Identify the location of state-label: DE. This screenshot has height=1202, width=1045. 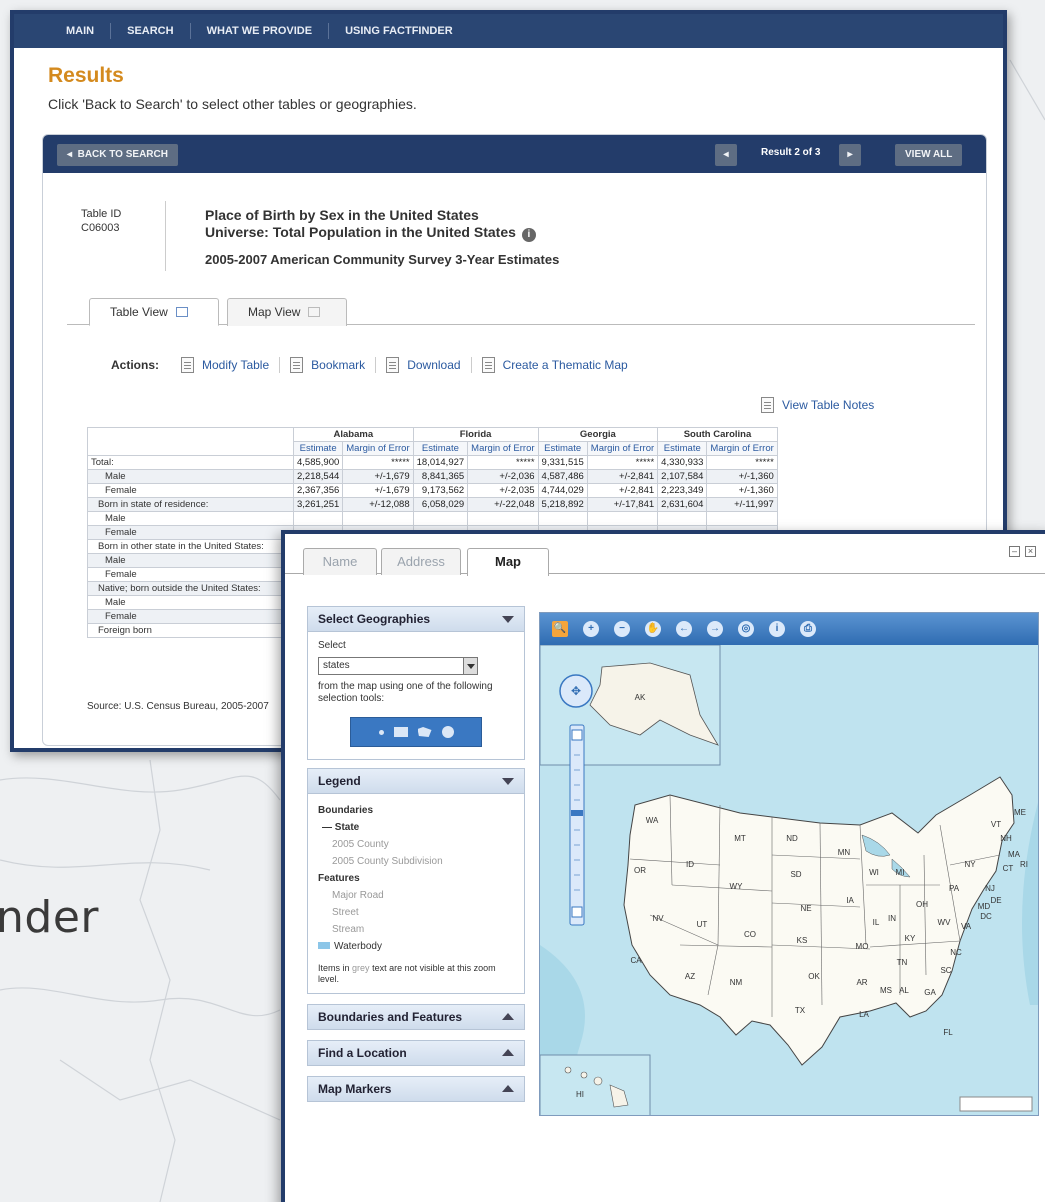
(995, 900).